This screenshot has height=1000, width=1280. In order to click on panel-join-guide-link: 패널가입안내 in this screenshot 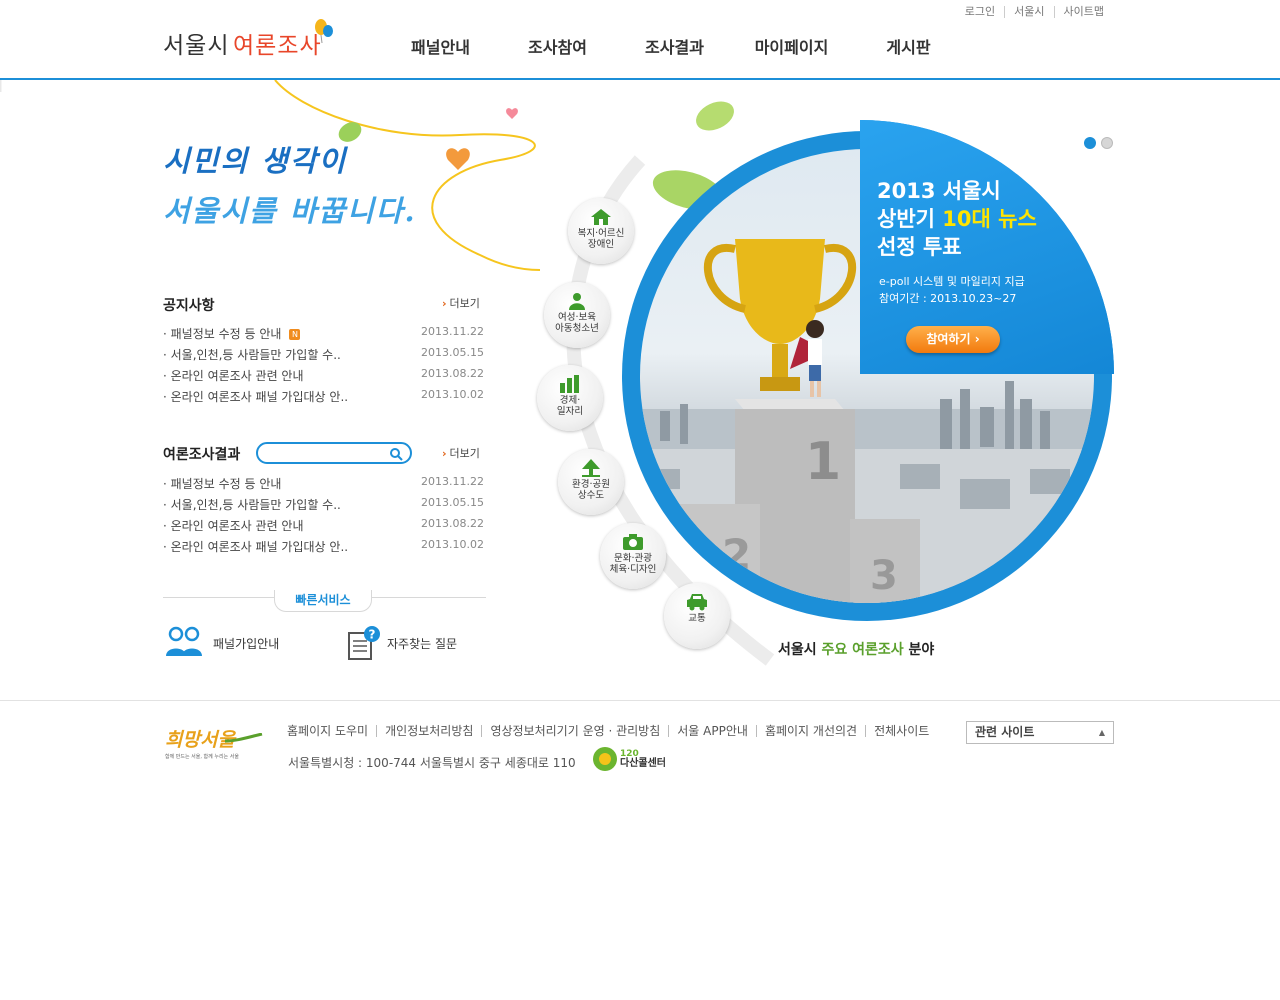, I will do `click(222, 643)`.